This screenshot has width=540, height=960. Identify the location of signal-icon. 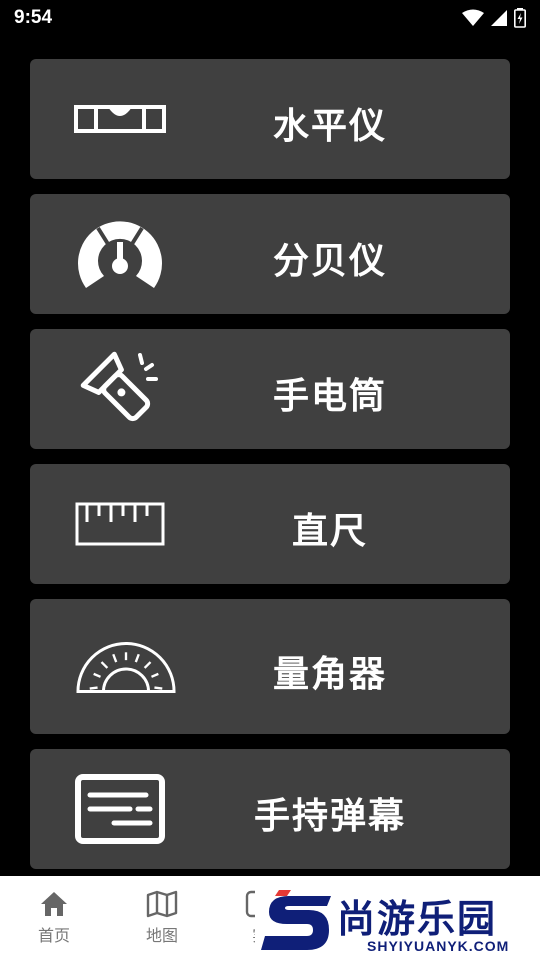
(499, 18).